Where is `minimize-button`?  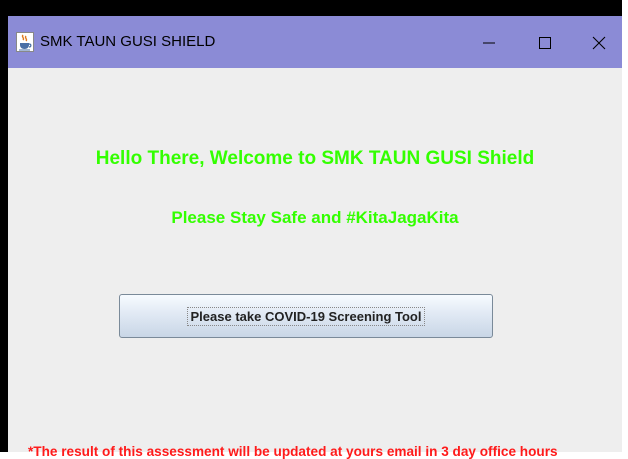
minimize-button is located at coordinates (489, 43).